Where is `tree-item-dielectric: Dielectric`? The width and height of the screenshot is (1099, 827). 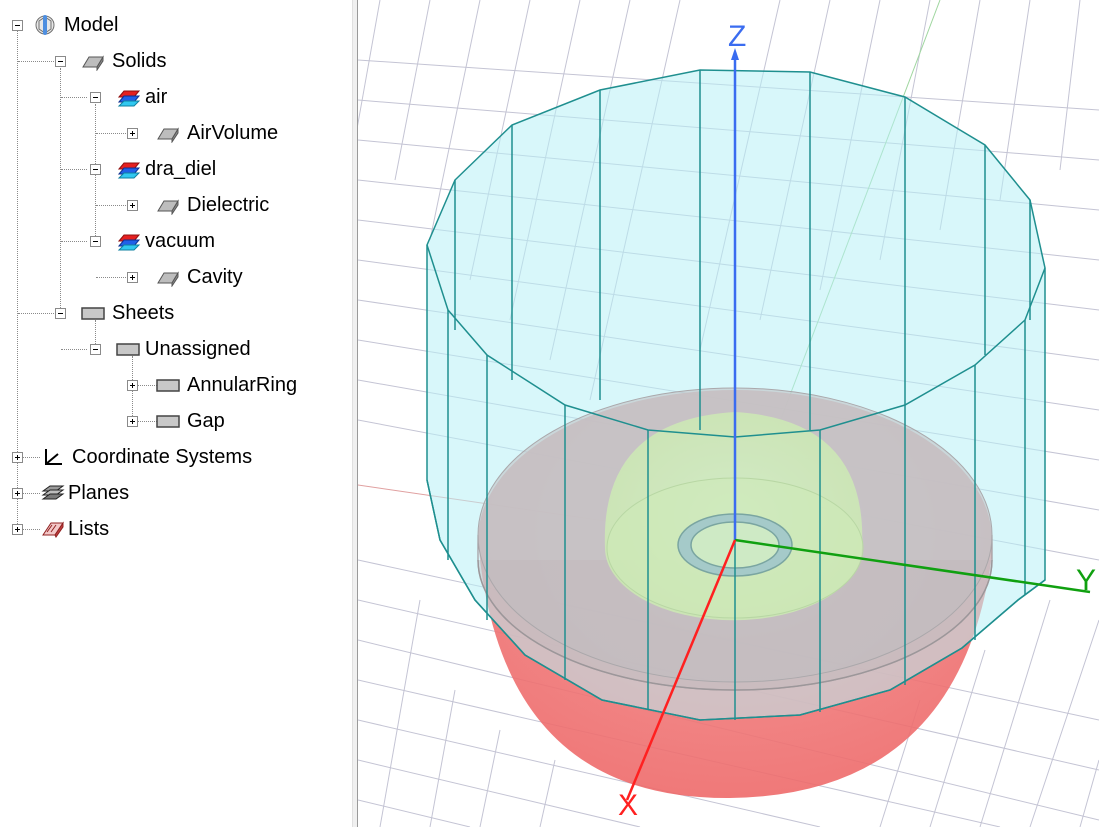
tree-item-dielectric: Dielectric is located at coordinates (212, 205).